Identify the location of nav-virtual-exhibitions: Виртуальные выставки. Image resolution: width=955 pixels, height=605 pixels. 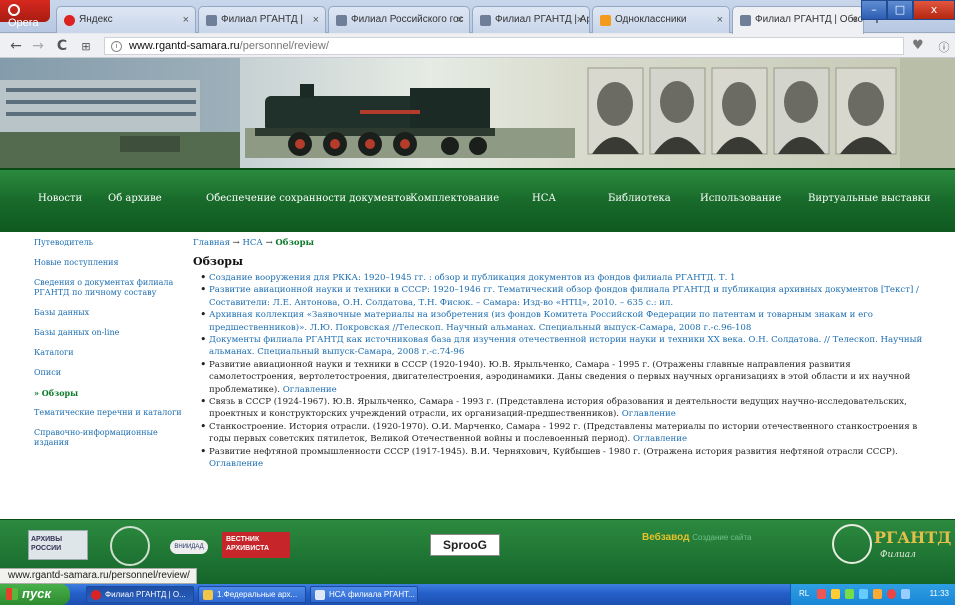
(869, 198).